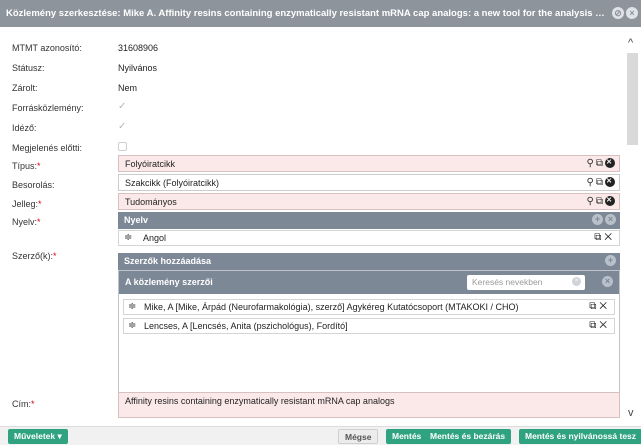 This screenshot has height=445, width=641. What do you see at coordinates (138, 68) in the screenshot?
I see `status-value: Nyilvános` at bounding box center [138, 68].